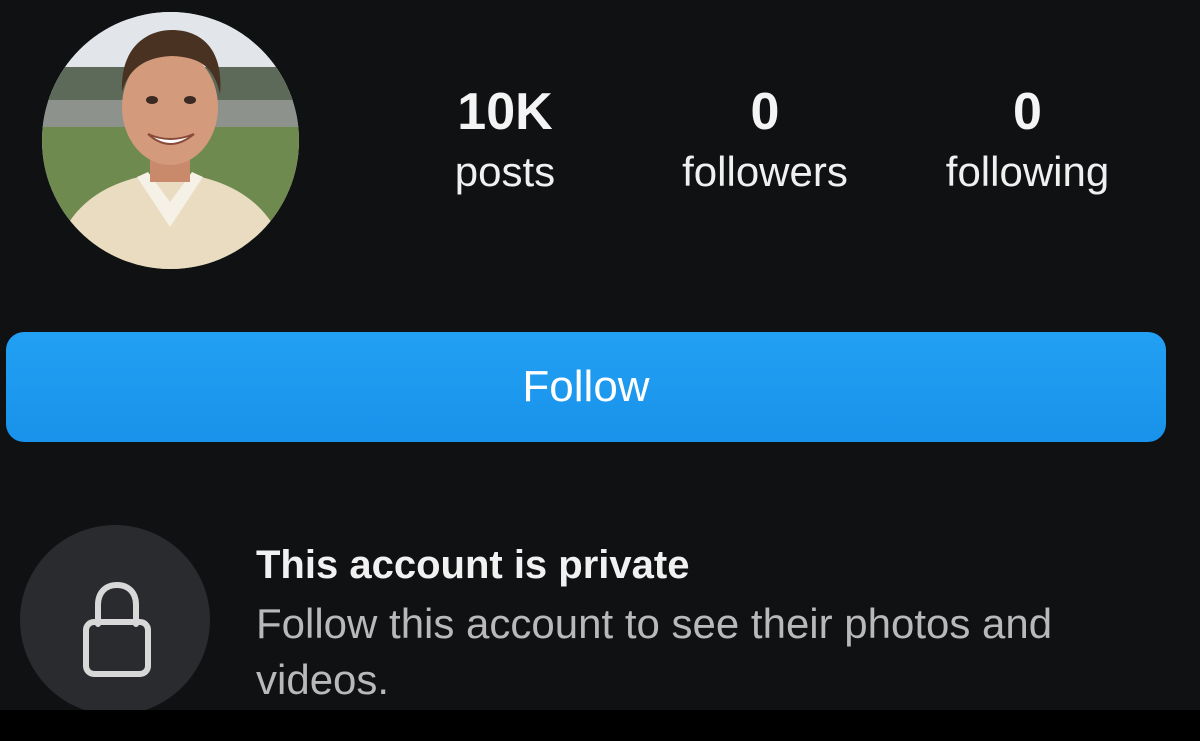 This screenshot has height=741, width=1200. Describe the element at coordinates (765, 112) in the screenshot. I see `followers-count: 0` at that location.